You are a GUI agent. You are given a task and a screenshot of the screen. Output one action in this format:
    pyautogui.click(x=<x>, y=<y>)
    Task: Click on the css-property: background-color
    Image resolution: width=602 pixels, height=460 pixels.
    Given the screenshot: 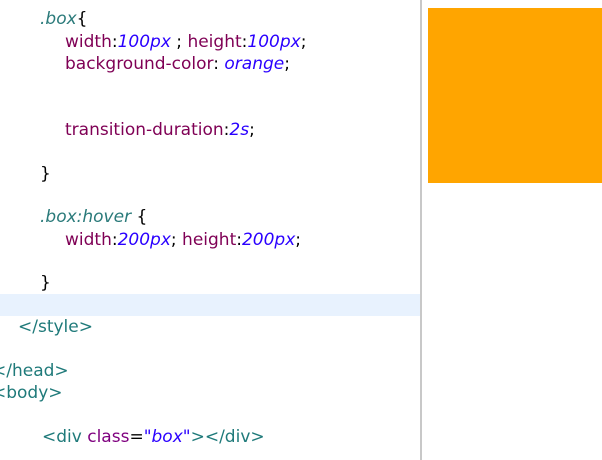 What is the action you would take?
    pyautogui.click(x=139, y=64)
    